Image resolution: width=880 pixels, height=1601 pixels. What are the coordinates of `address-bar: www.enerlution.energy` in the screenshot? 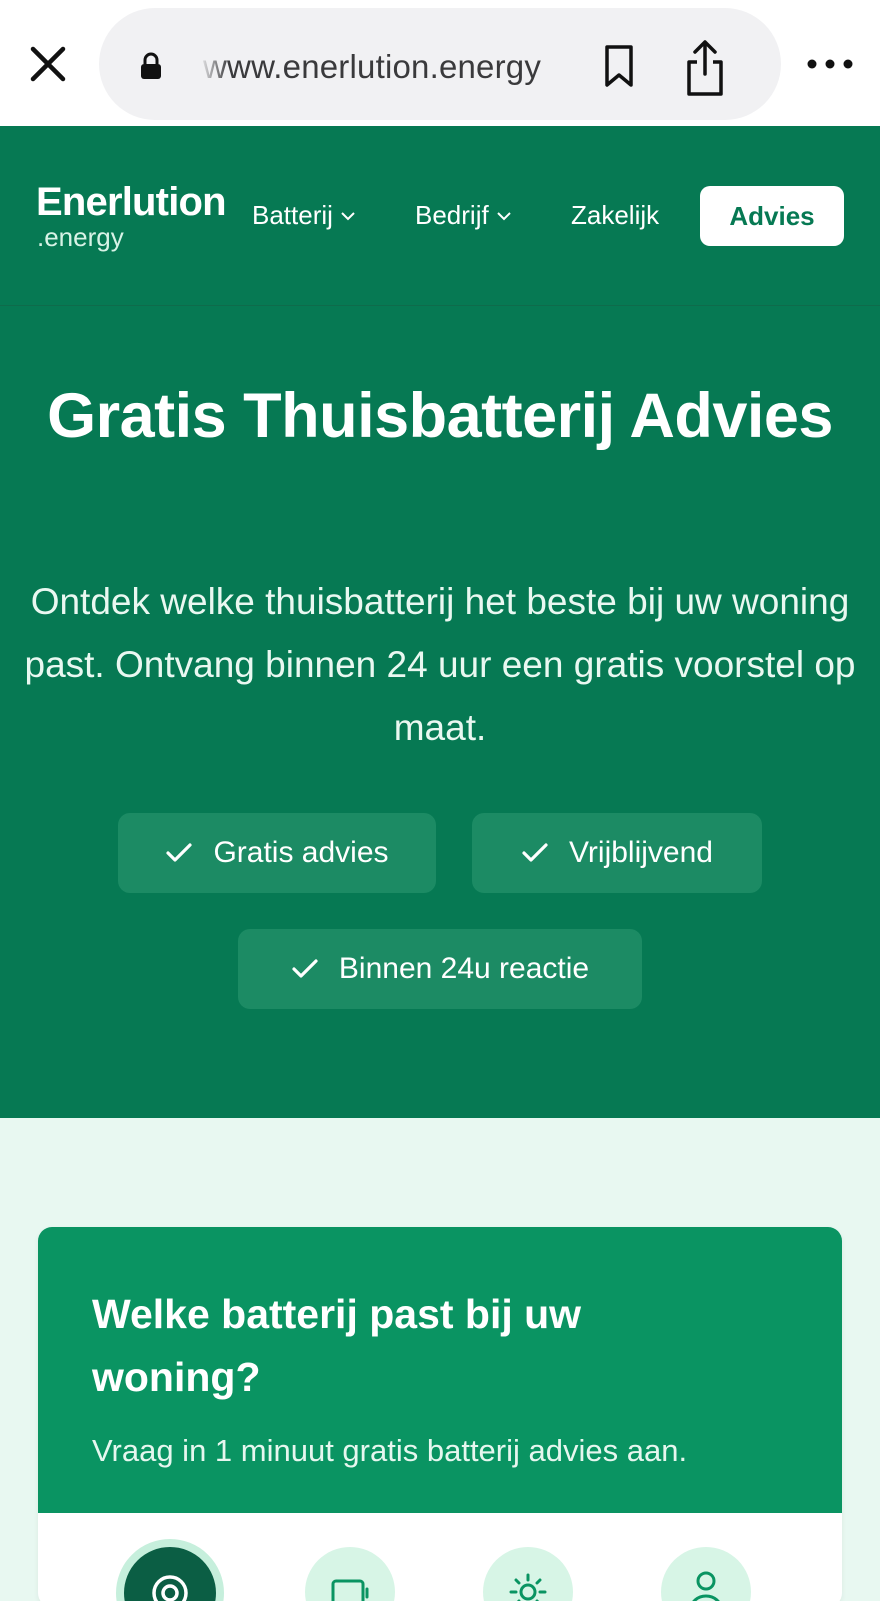 It's located at (440, 64).